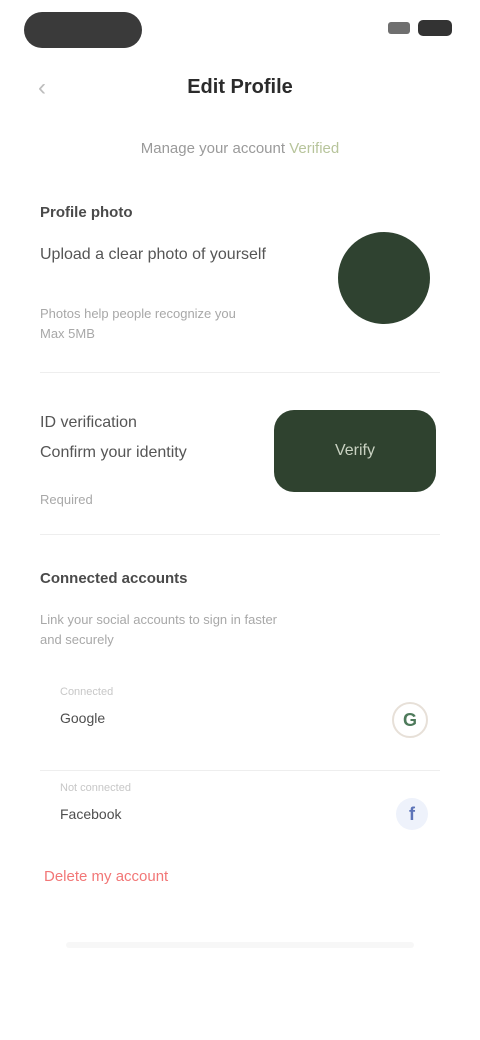 This screenshot has width=480, height=1040. What do you see at coordinates (240, 30) in the screenshot?
I see `status-bar` at bounding box center [240, 30].